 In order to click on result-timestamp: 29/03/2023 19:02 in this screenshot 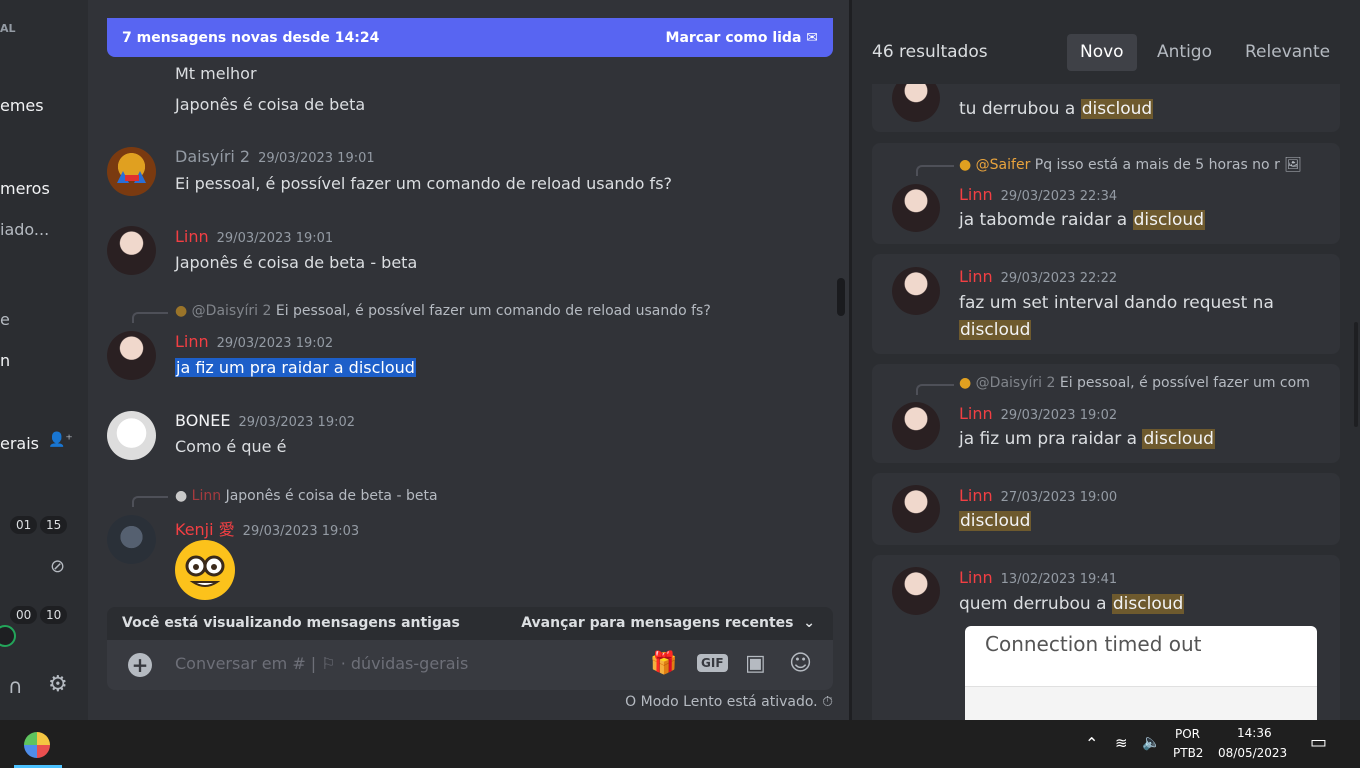, I will do `click(1059, 415)`.